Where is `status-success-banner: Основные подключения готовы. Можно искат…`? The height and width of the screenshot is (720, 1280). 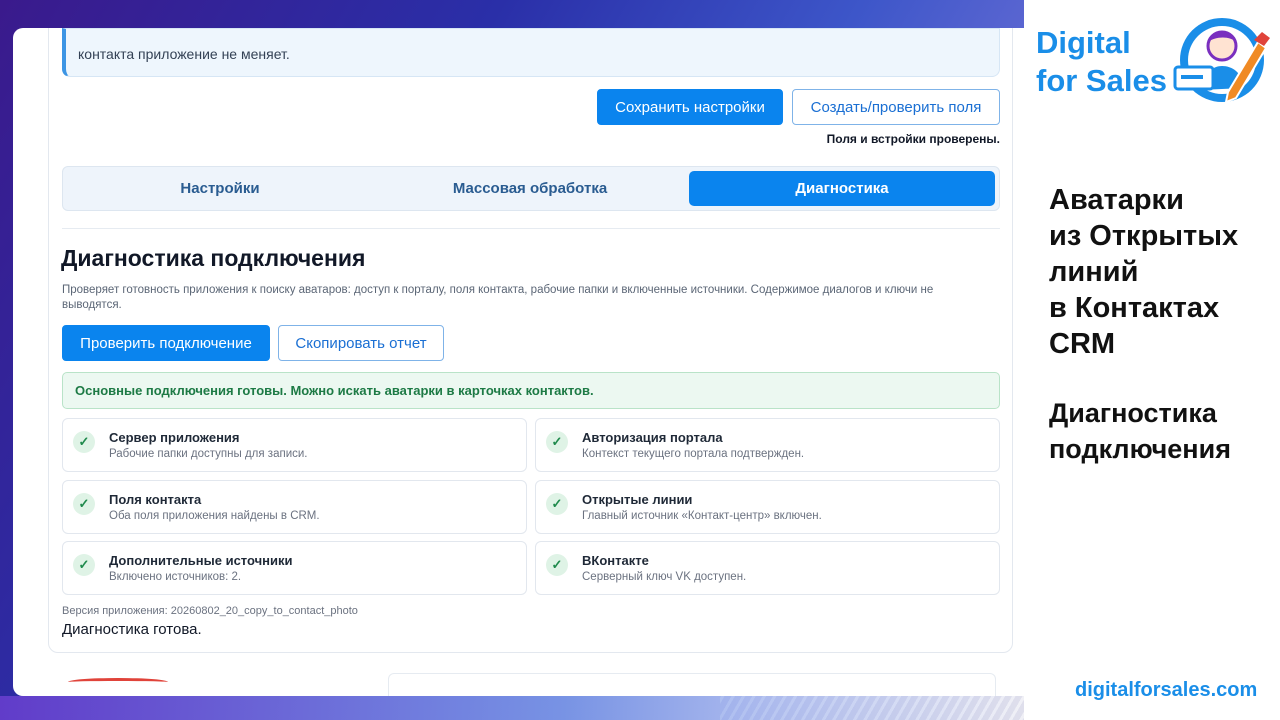
status-success-banner: Основные подключения готовы. Можно искат… is located at coordinates (531, 390).